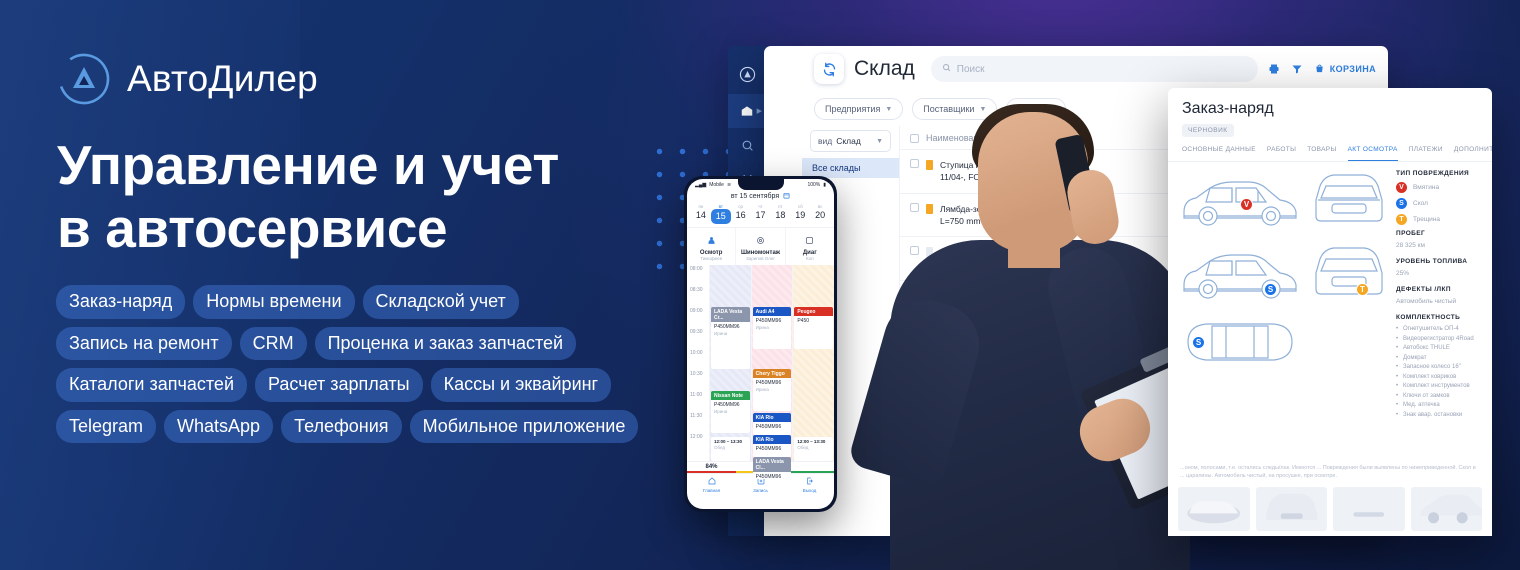 The image size is (1520, 570). What do you see at coordinates (440, 302) in the screenshot?
I see `feature-tag: Складской учет` at bounding box center [440, 302].